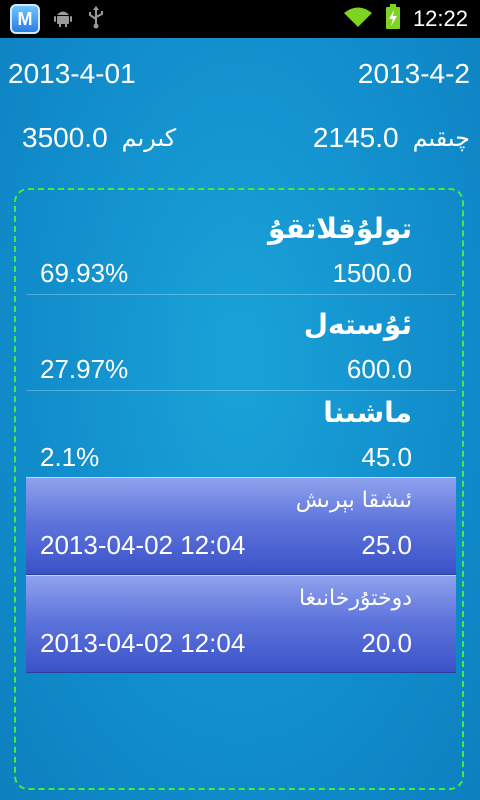 This screenshot has width=480, height=800. What do you see at coordinates (393, 19) in the screenshot?
I see `battery-charging-icon` at bounding box center [393, 19].